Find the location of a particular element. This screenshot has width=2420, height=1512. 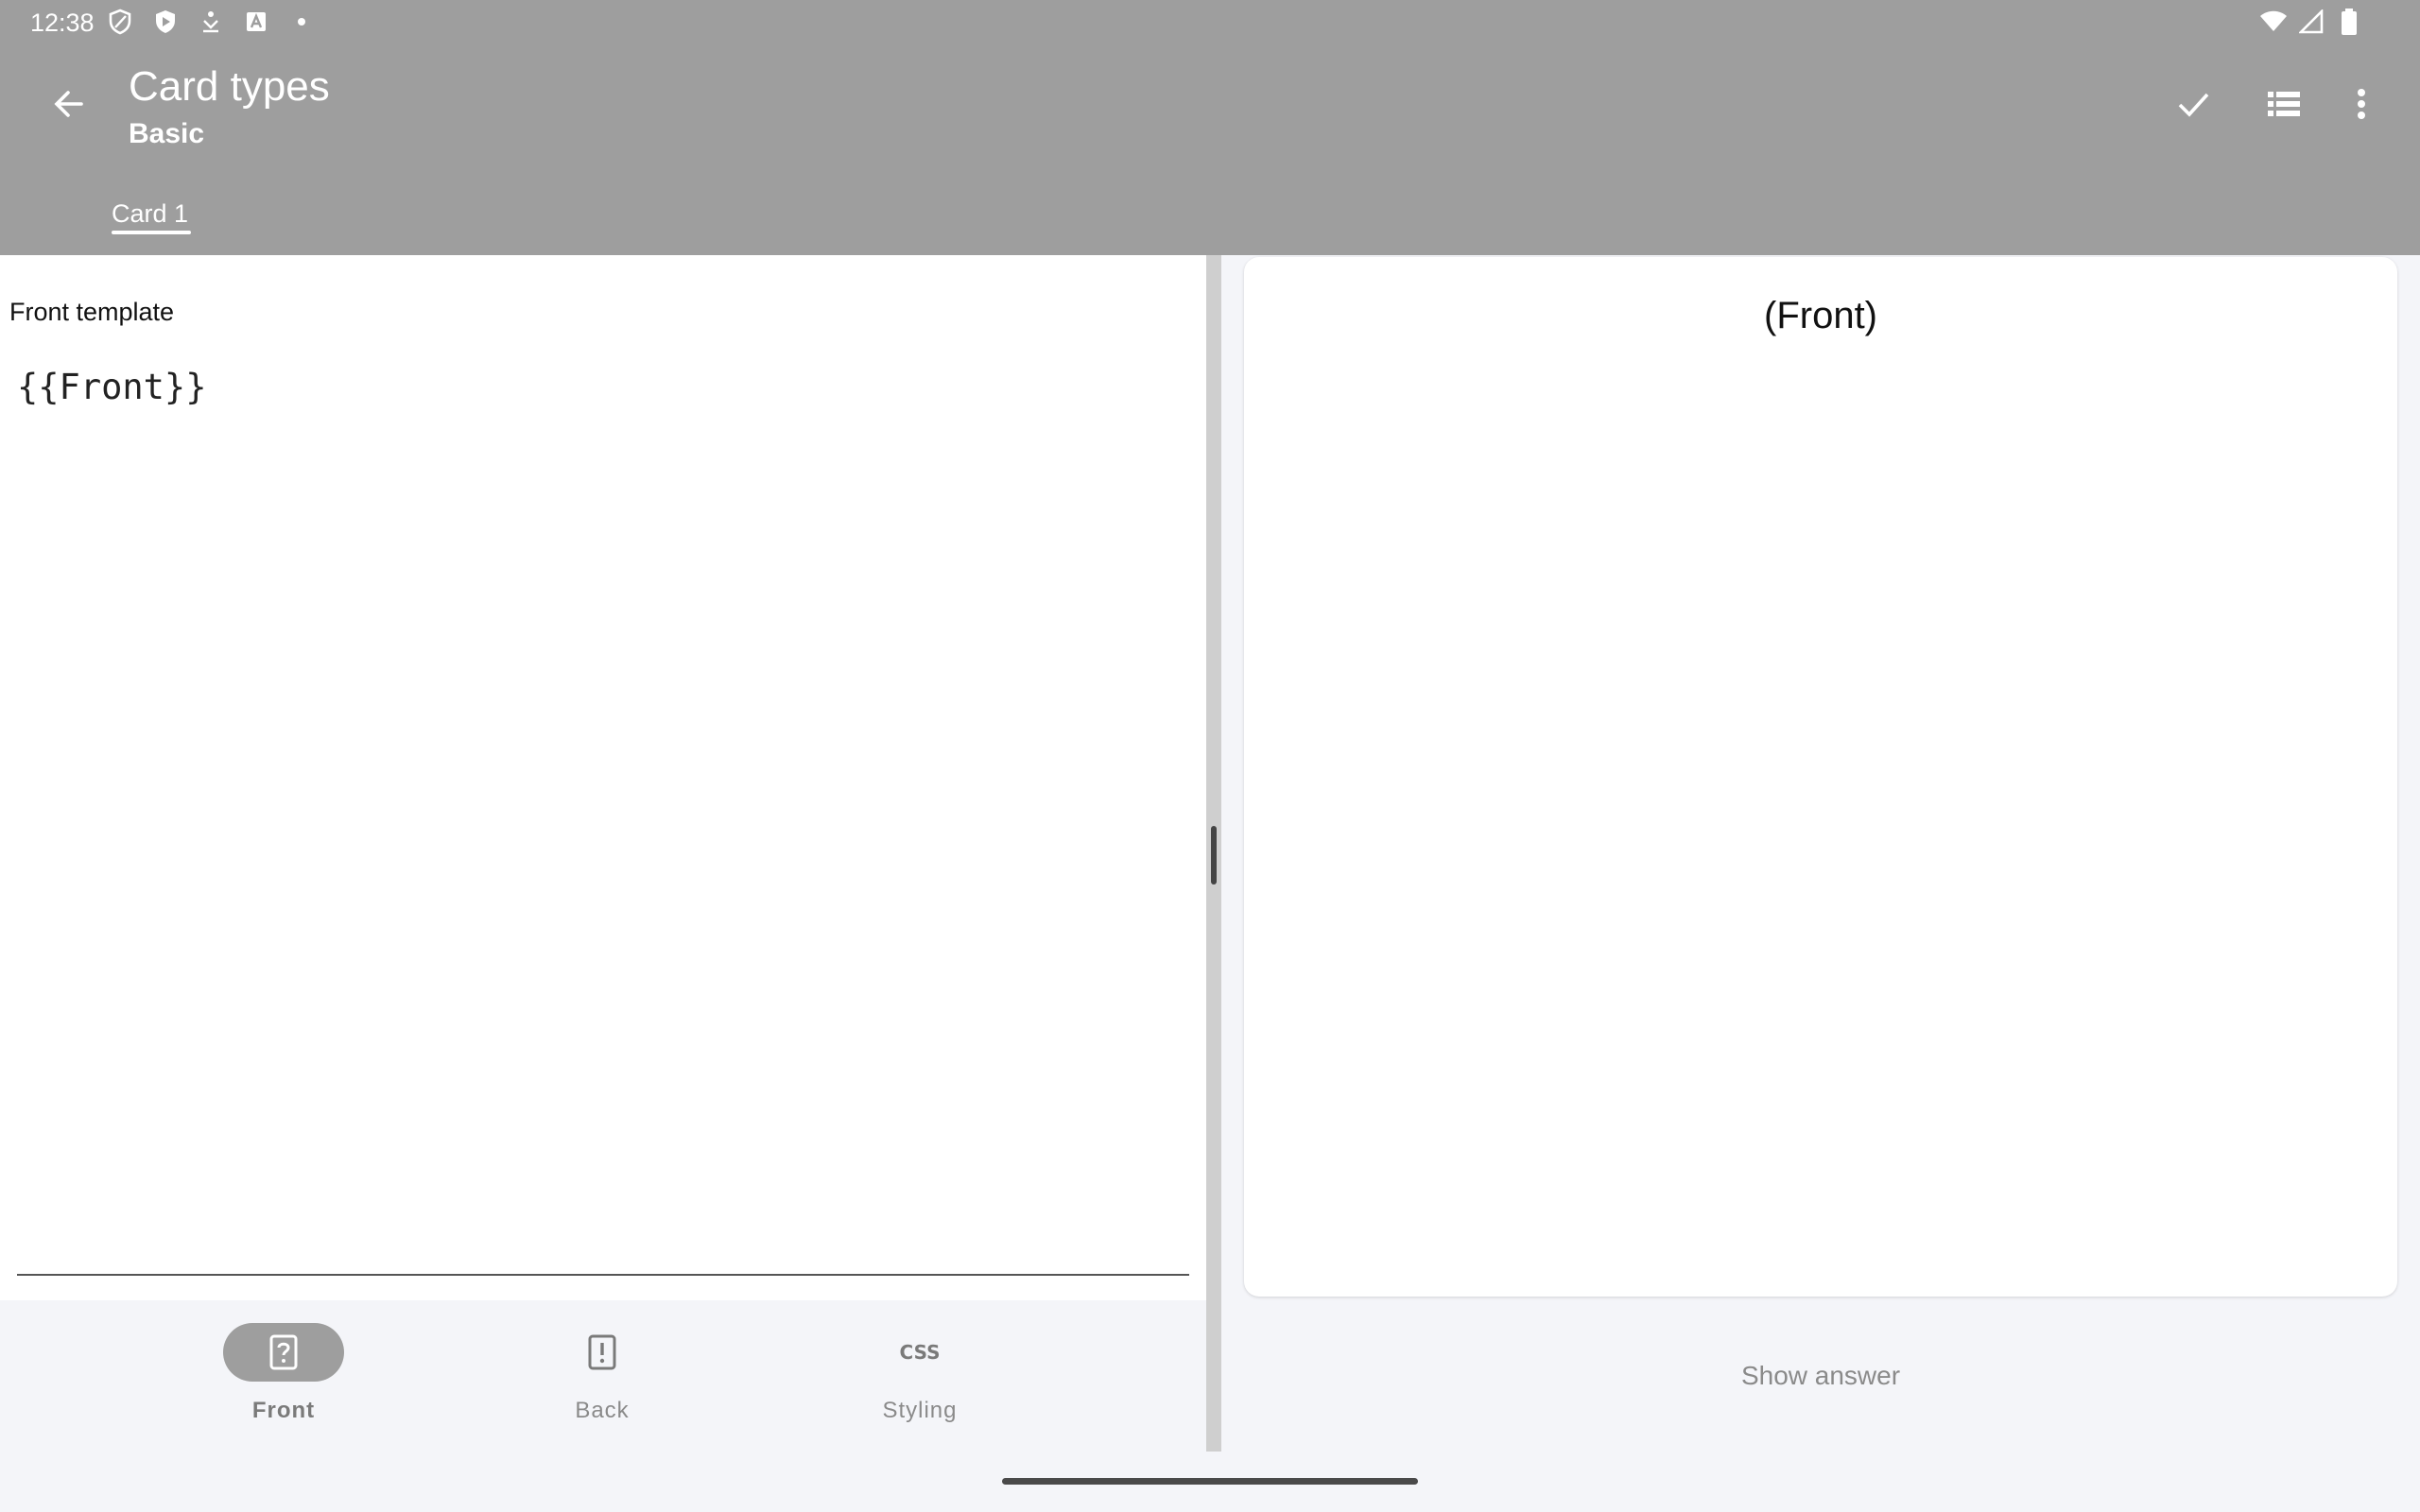

wifi-icon is located at coordinates (2273, 22).